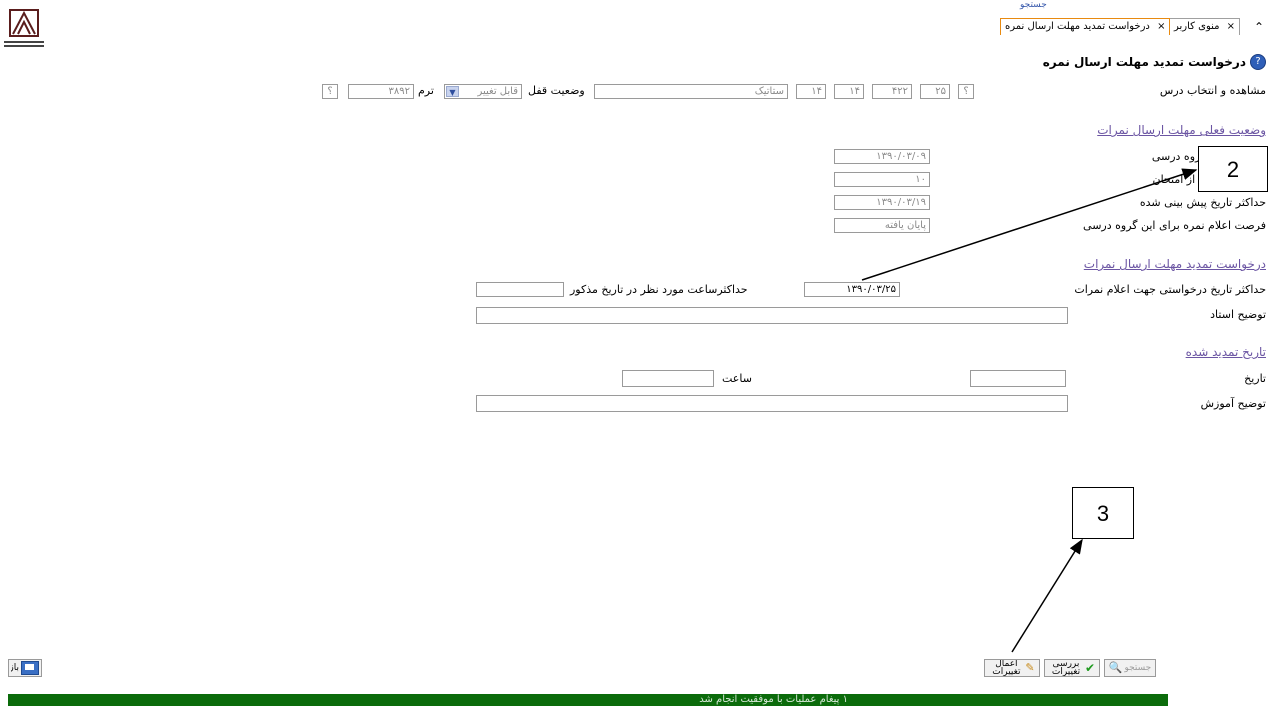 The width and height of the screenshot is (1274, 706). What do you see at coordinates (15, 668) in the screenshot?
I see `exit-label: بازگشت` at bounding box center [15, 668].